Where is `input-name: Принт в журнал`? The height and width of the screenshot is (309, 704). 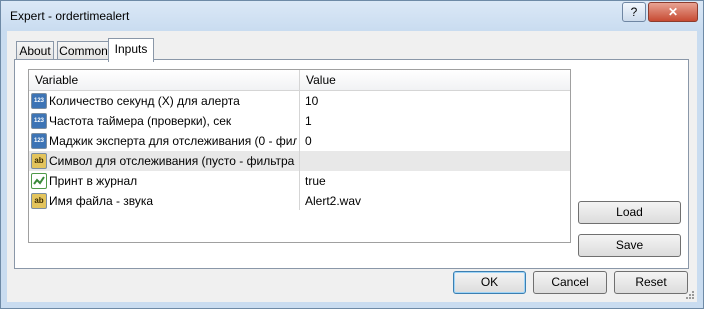
input-name: Принт в журнал is located at coordinates (93, 181).